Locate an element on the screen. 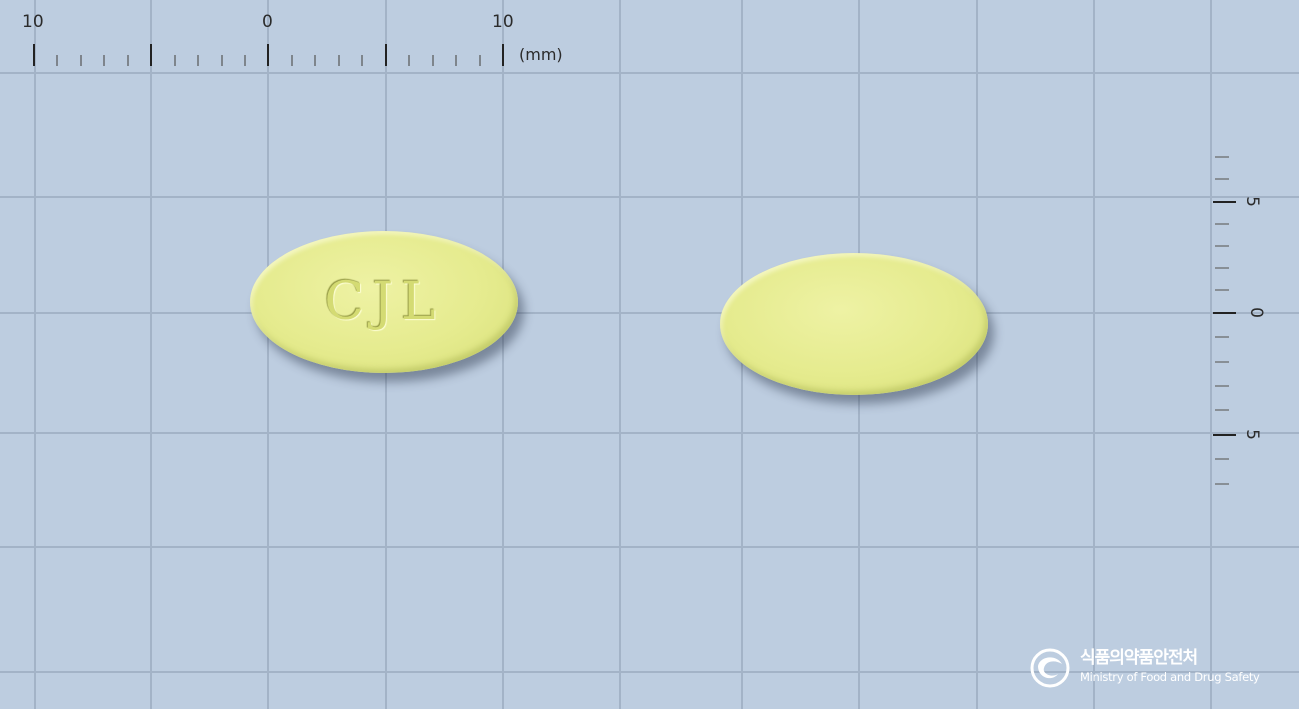 The image size is (1299, 709). mfds-logo-icon is located at coordinates (1050, 668).